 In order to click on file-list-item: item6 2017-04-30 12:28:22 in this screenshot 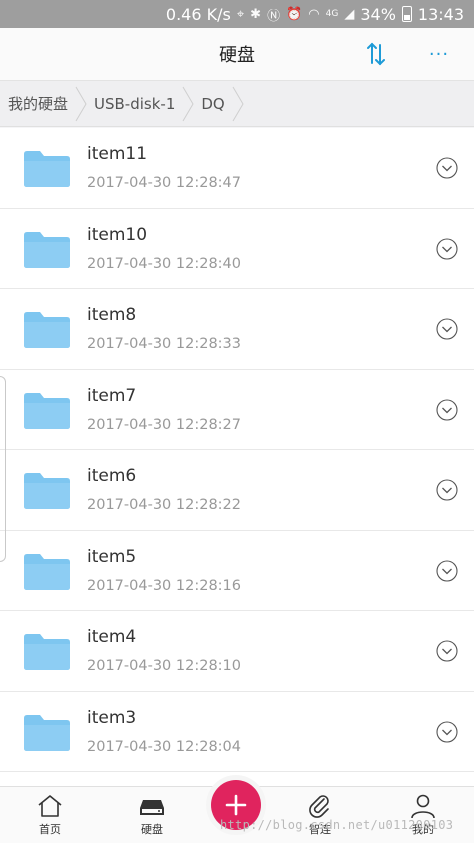, I will do `click(237, 490)`.